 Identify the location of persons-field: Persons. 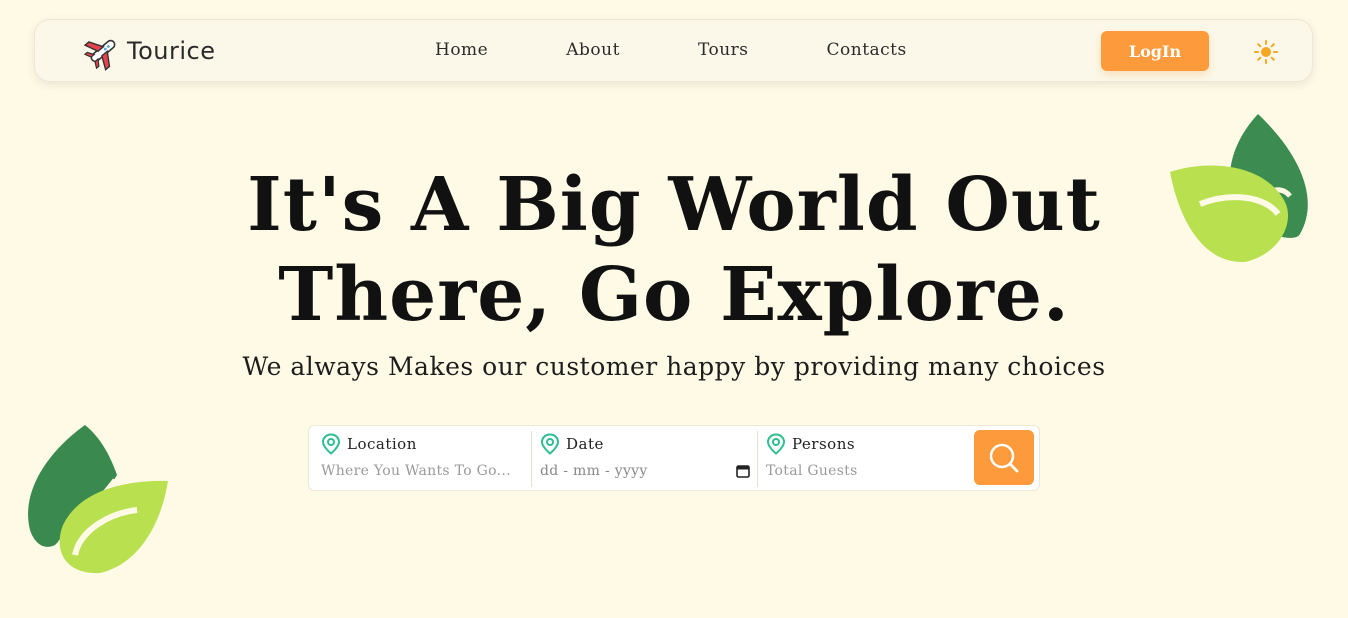
(866, 459).